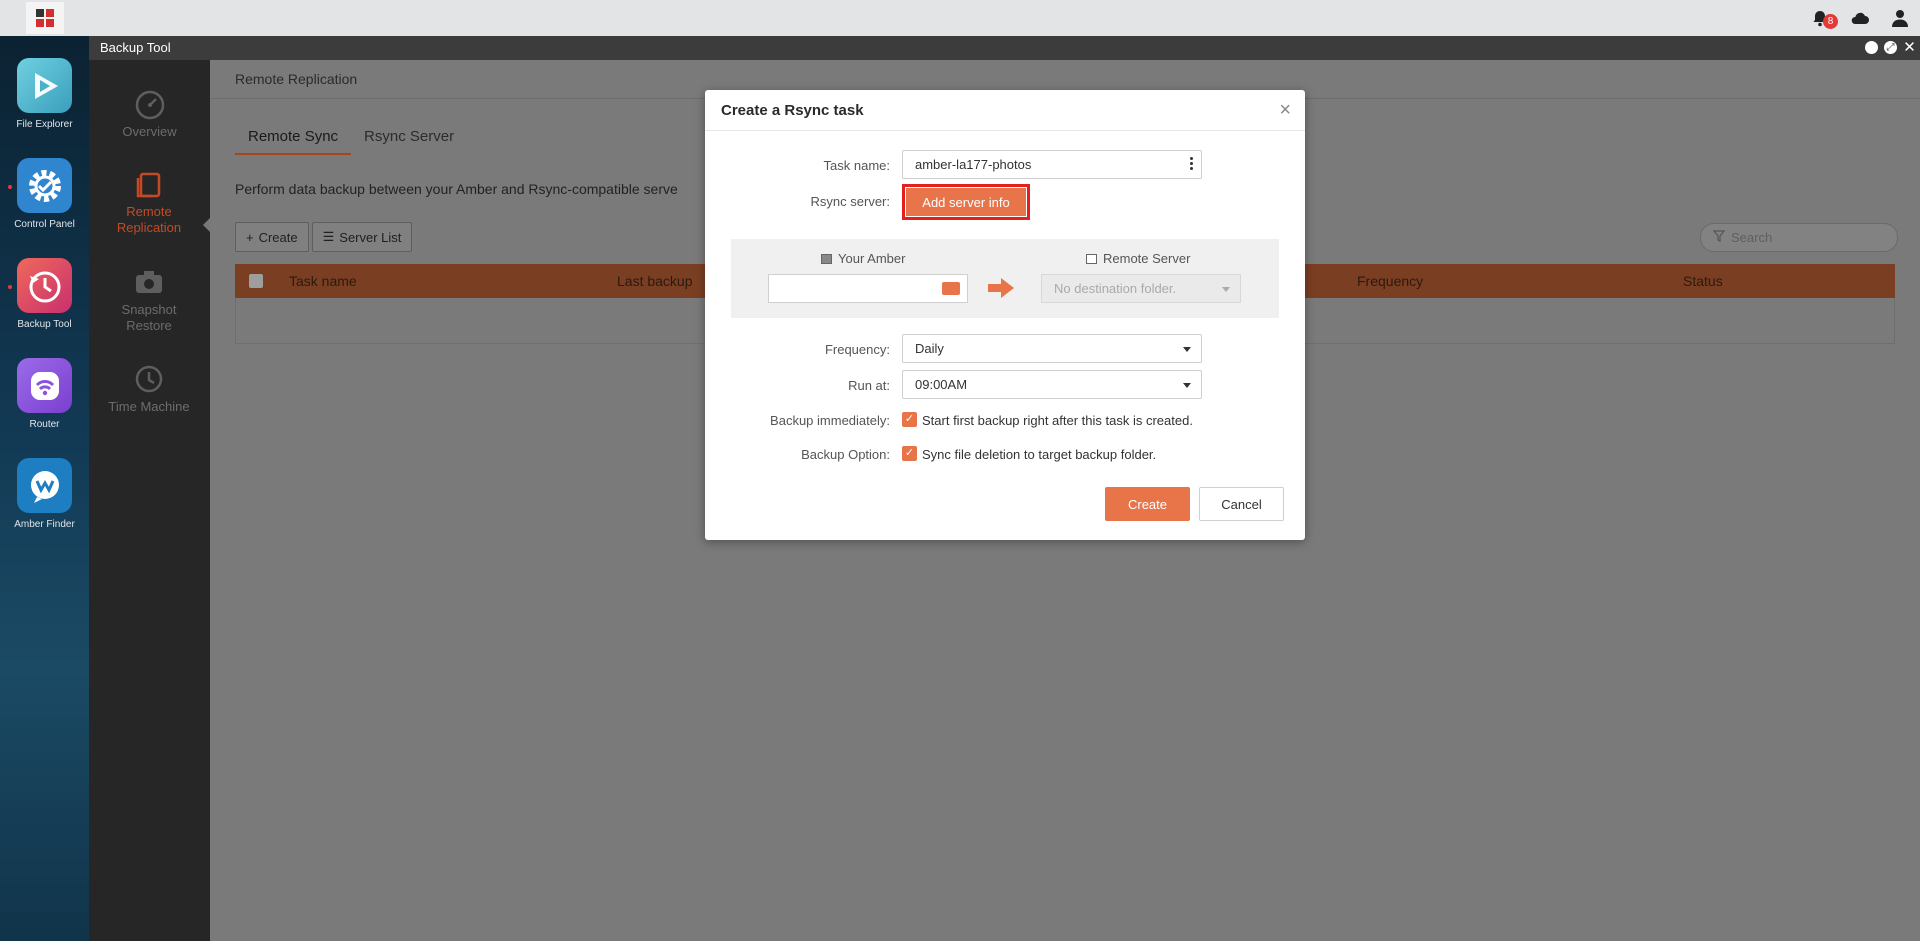 The height and width of the screenshot is (941, 1920). I want to click on dialog-cancel-button: Cancel, so click(1241, 504).